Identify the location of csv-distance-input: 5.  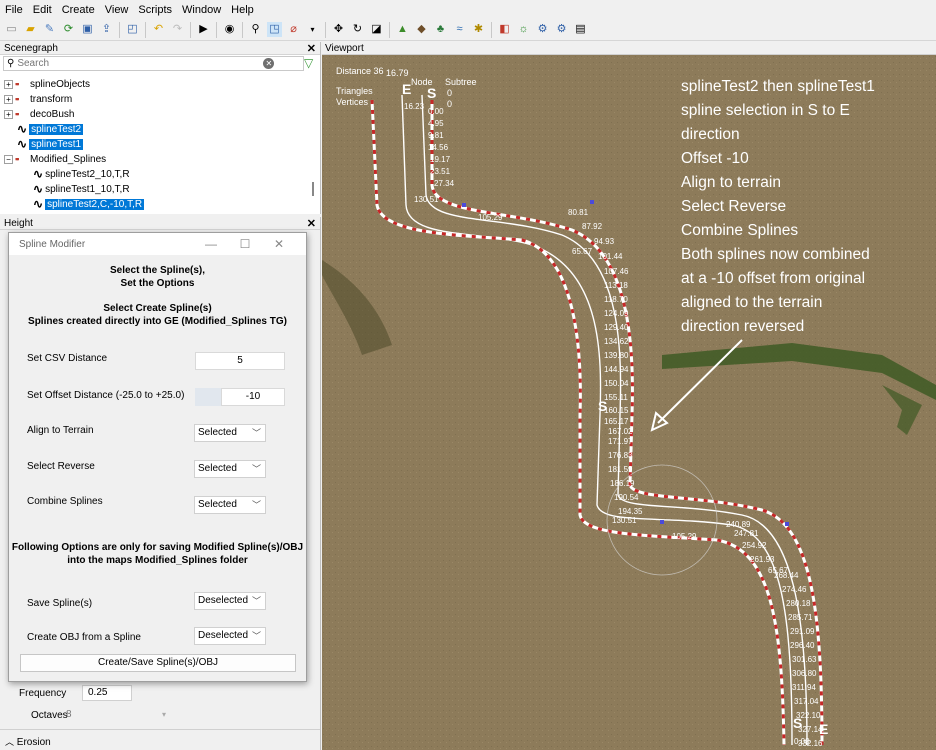
(240, 361).